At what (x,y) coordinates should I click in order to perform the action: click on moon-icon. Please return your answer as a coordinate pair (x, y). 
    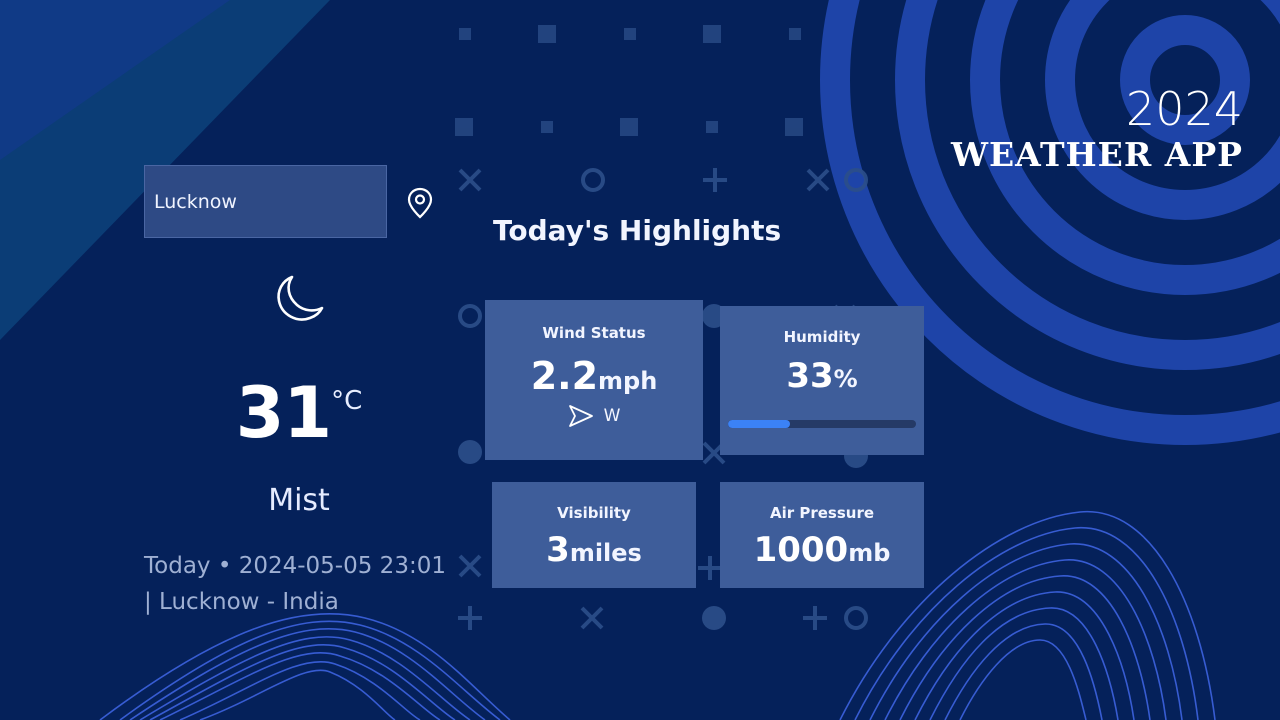
    Looking at the image, I should click on (300, 298).